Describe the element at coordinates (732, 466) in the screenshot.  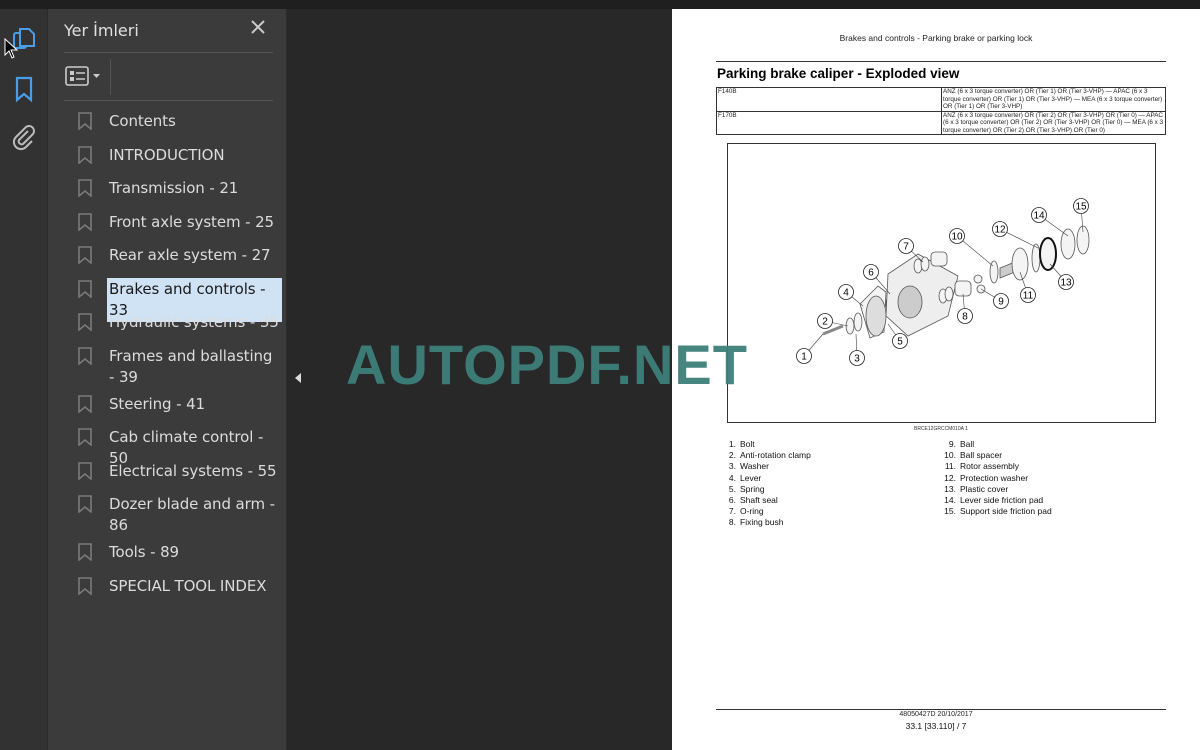
I see `legend-number: 3.` at that location.